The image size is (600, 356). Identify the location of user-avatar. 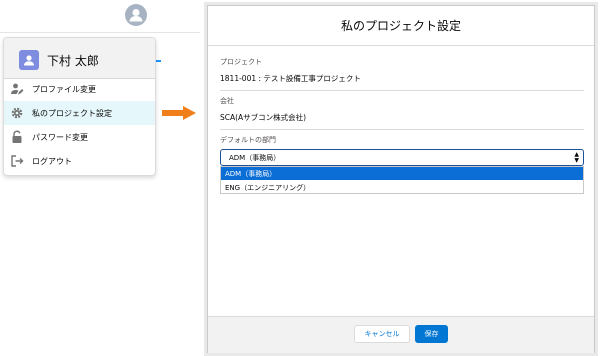
(29, 60).